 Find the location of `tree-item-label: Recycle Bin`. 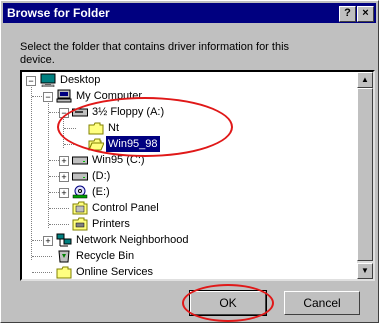

tree-item-label: Recycle Bin is located at coordinates (105, 256).